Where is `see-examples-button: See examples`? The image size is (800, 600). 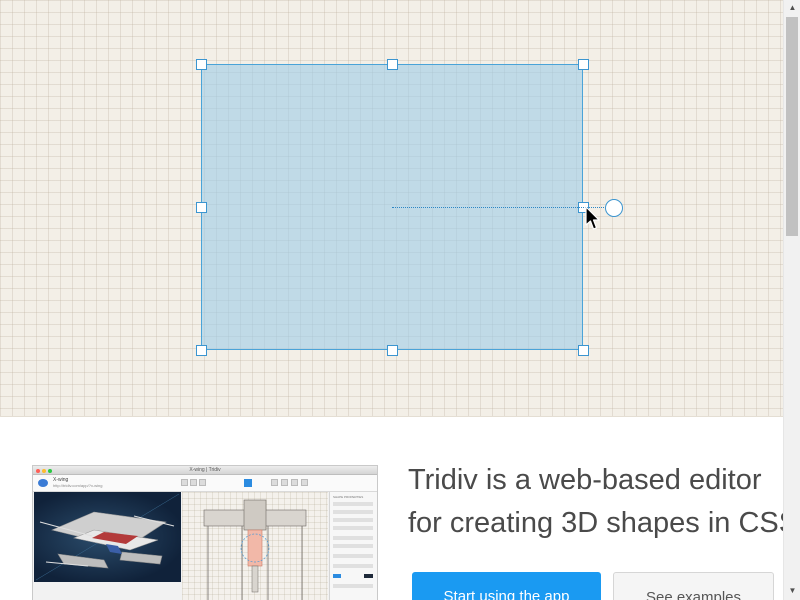 see-examples-button: See examples is located at coordinates (693, 586).